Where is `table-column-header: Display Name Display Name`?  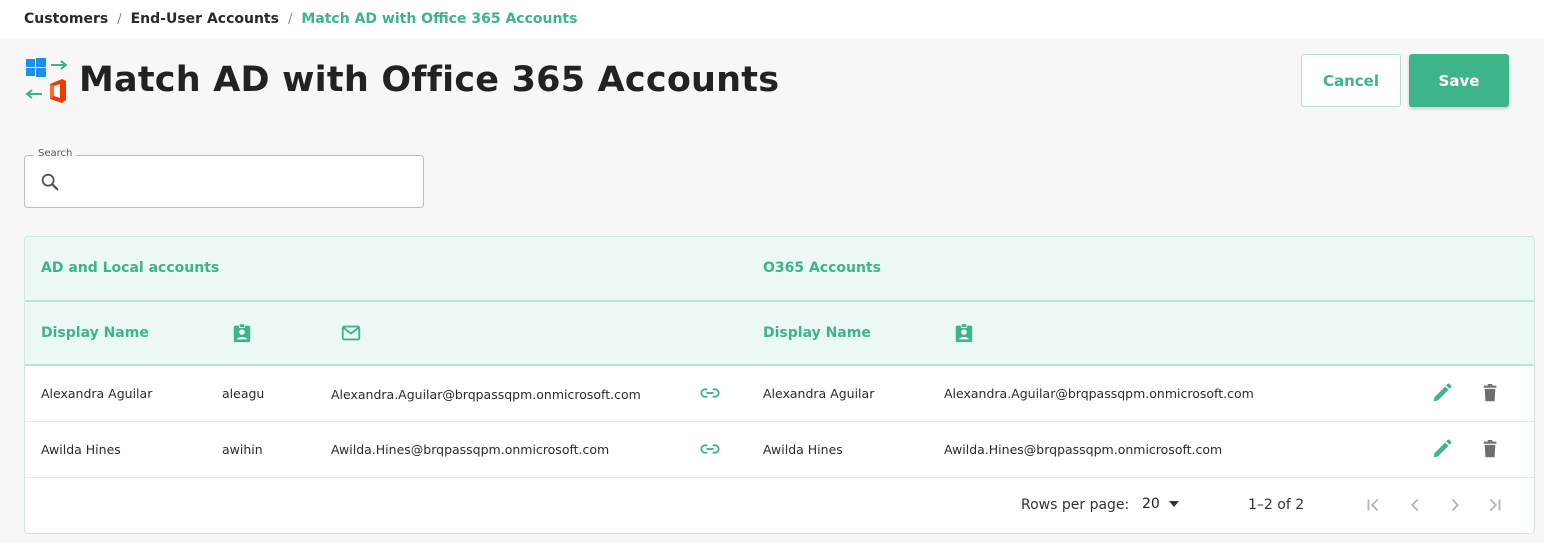
table-column-header: Display Name Display Name is located at coordinates (779, 334).